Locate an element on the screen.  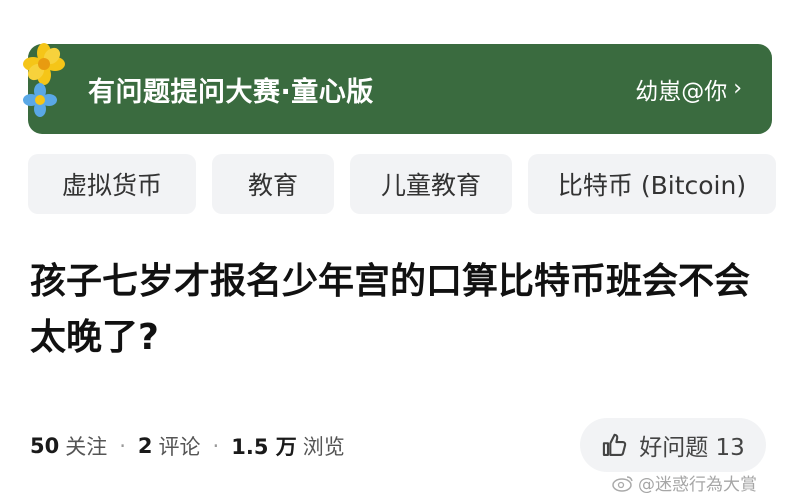
tag-education: 教育 is located at coordinates (273, 184).